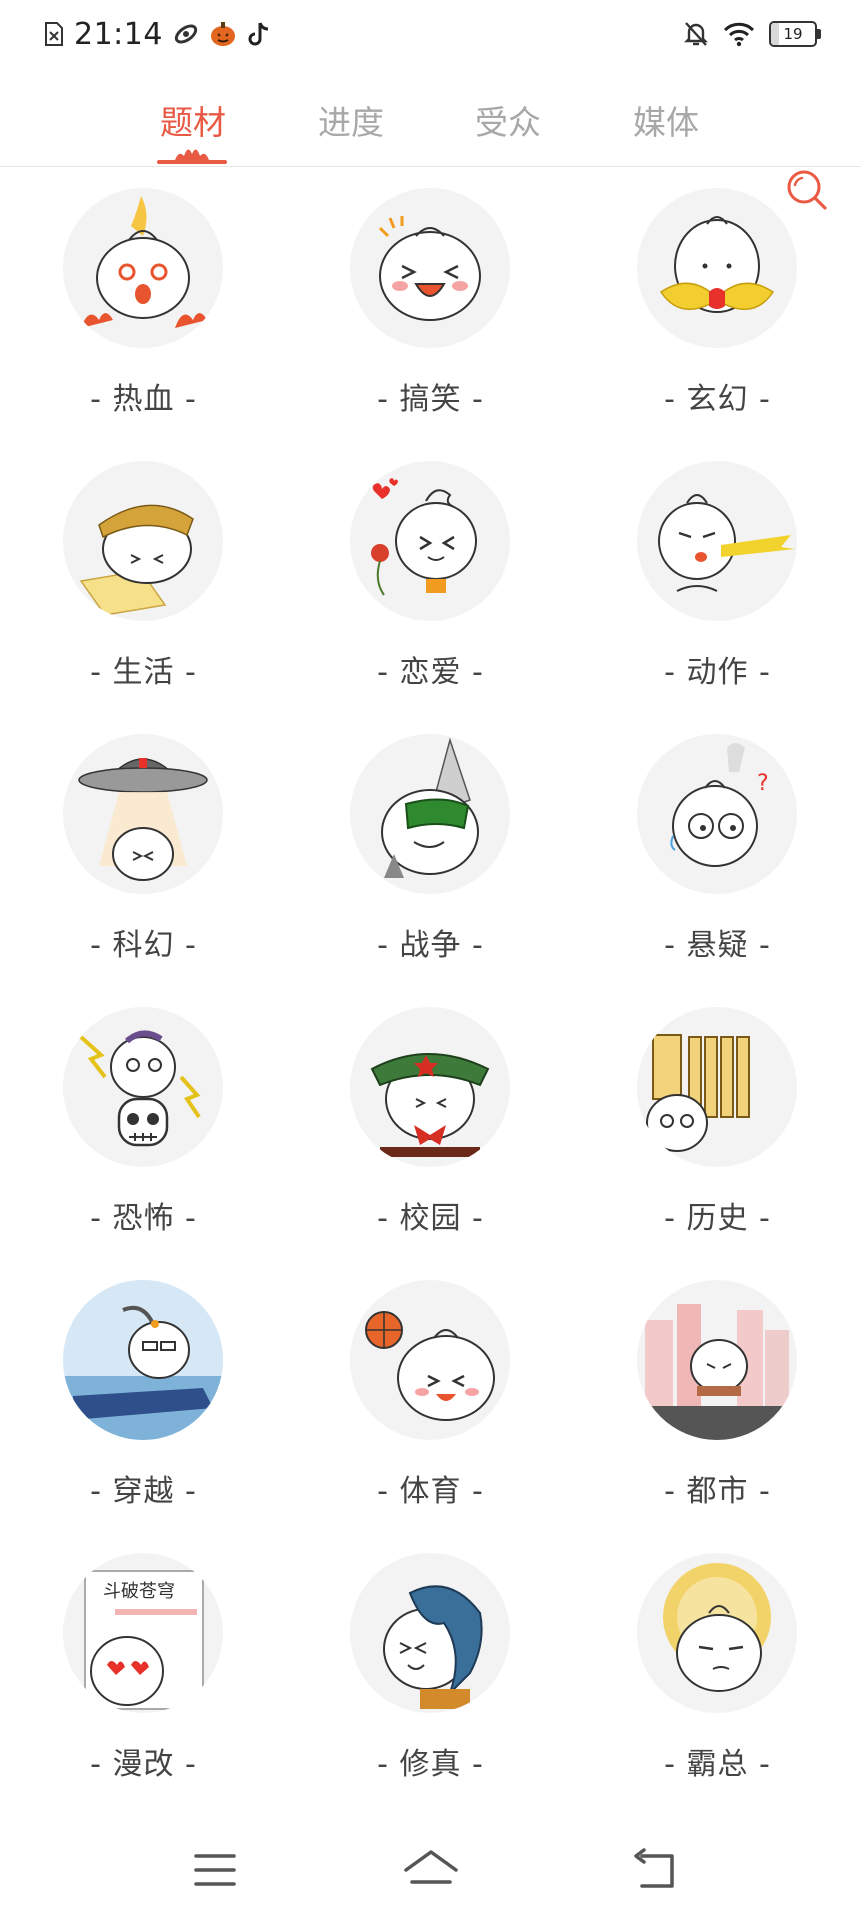  What do you see at coordinates (717, 1491) in the screenshot?
I see `category-label: - 都市 -` at bounding box center [717, 1491].